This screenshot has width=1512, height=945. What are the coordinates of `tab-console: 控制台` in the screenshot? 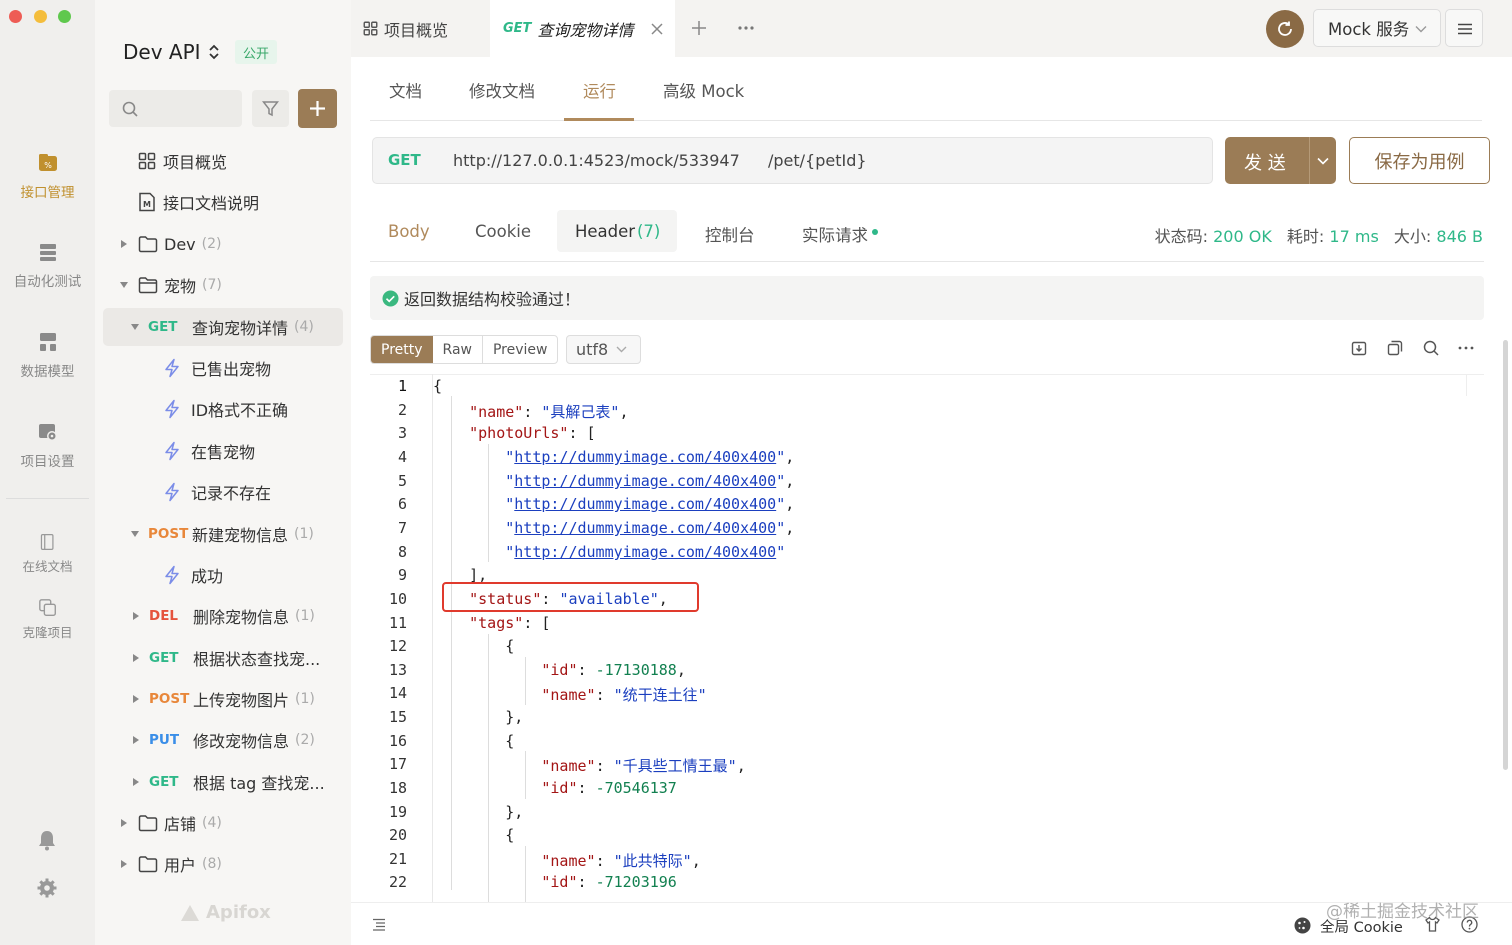 It's located at (730, 234).